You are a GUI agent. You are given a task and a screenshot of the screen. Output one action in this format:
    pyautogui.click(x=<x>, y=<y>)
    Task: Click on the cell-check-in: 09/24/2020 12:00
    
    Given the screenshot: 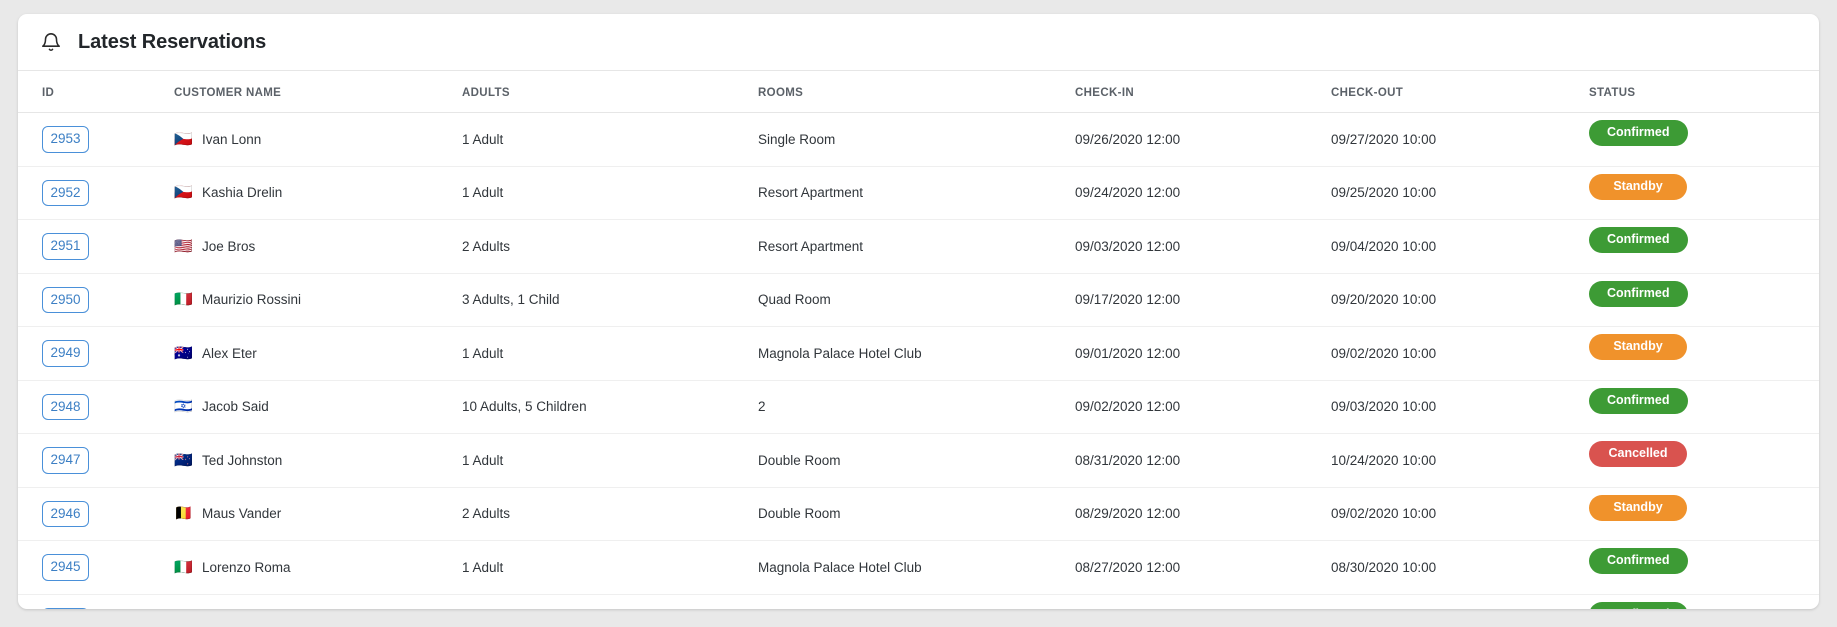 What is the action you would take?
    pyautogui.click(x=1197, y=193)
    